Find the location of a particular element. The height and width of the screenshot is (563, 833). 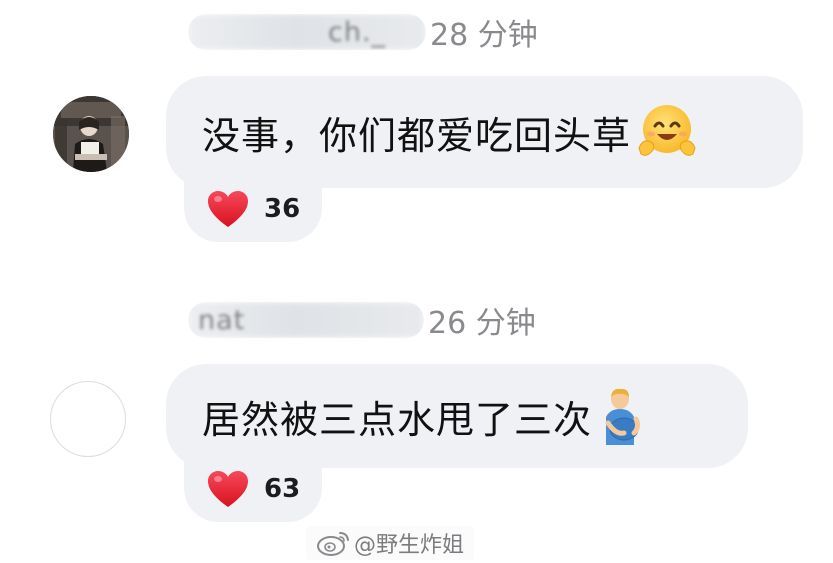

username-blurred: nat is located at coordinates (306, 320).